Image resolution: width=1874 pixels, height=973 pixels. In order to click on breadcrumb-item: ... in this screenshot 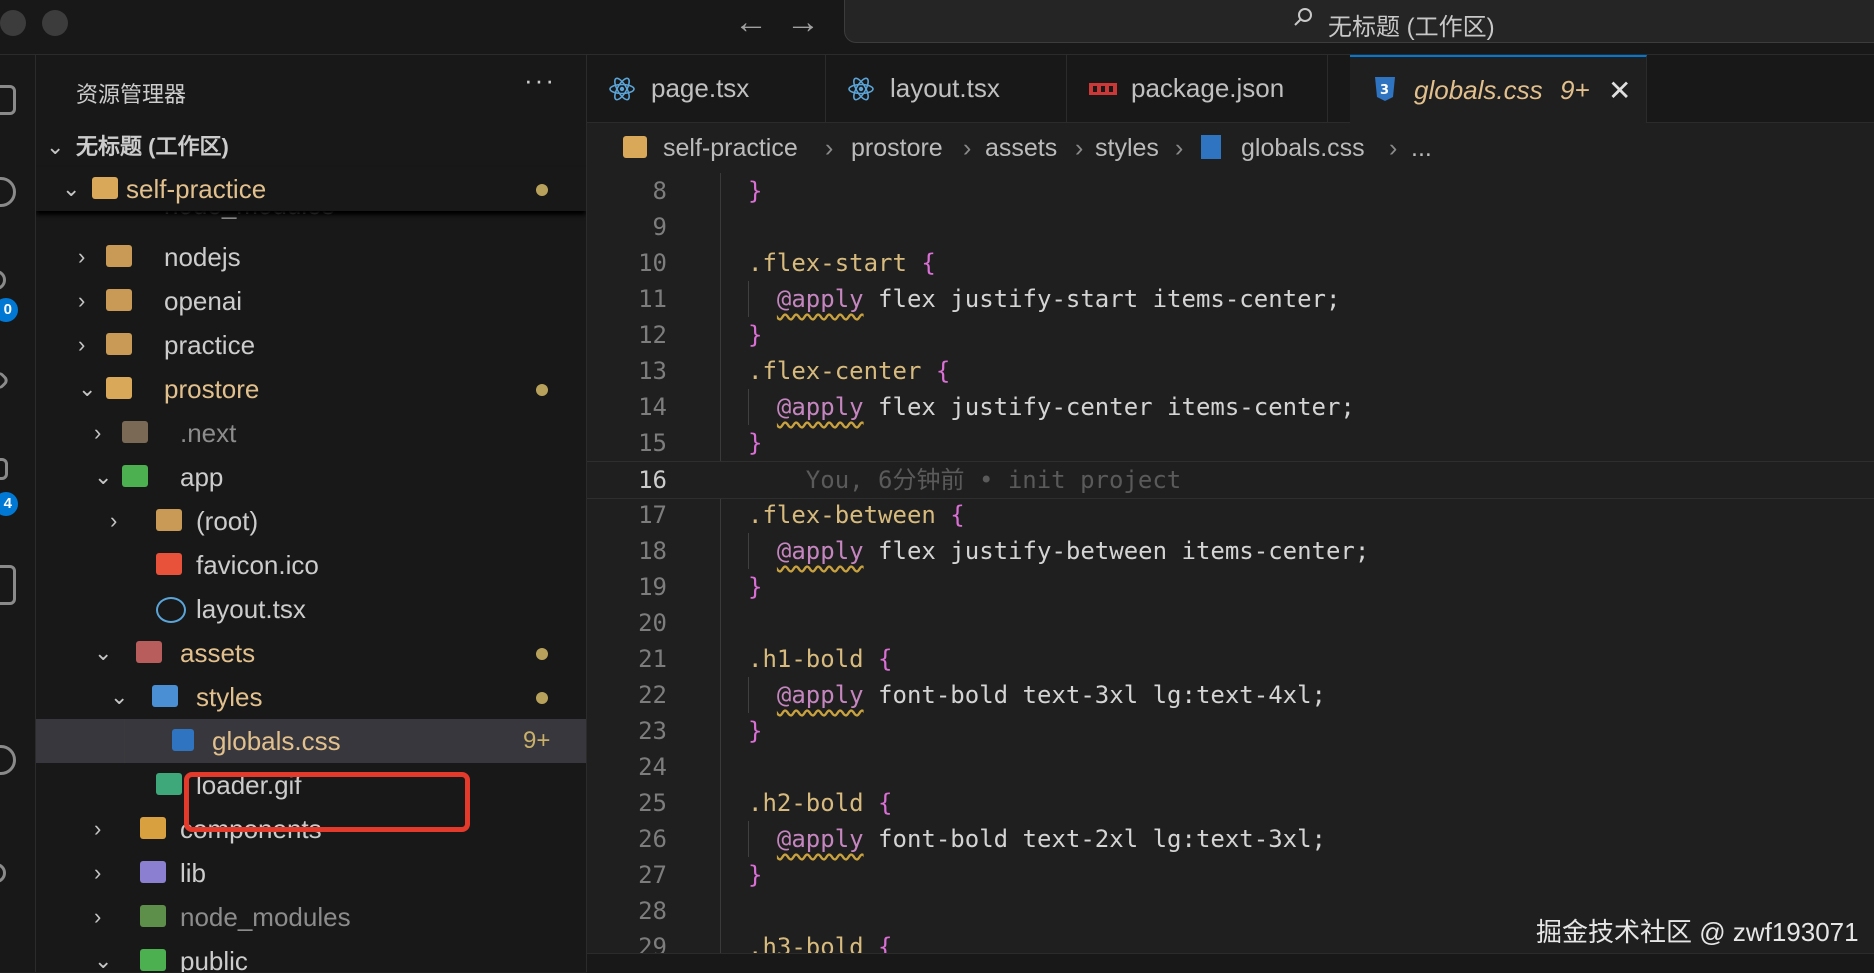, I will do `click(1421, 148)`.